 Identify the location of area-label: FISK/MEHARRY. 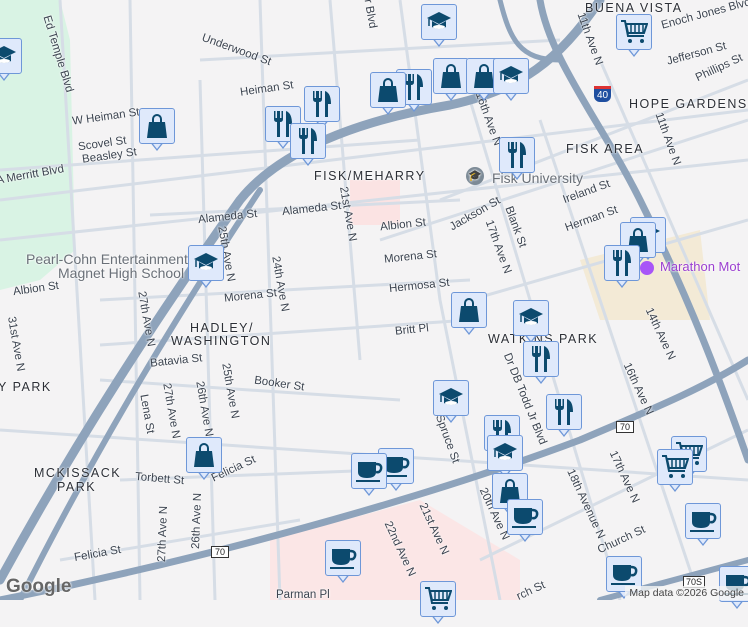
(370, 176).